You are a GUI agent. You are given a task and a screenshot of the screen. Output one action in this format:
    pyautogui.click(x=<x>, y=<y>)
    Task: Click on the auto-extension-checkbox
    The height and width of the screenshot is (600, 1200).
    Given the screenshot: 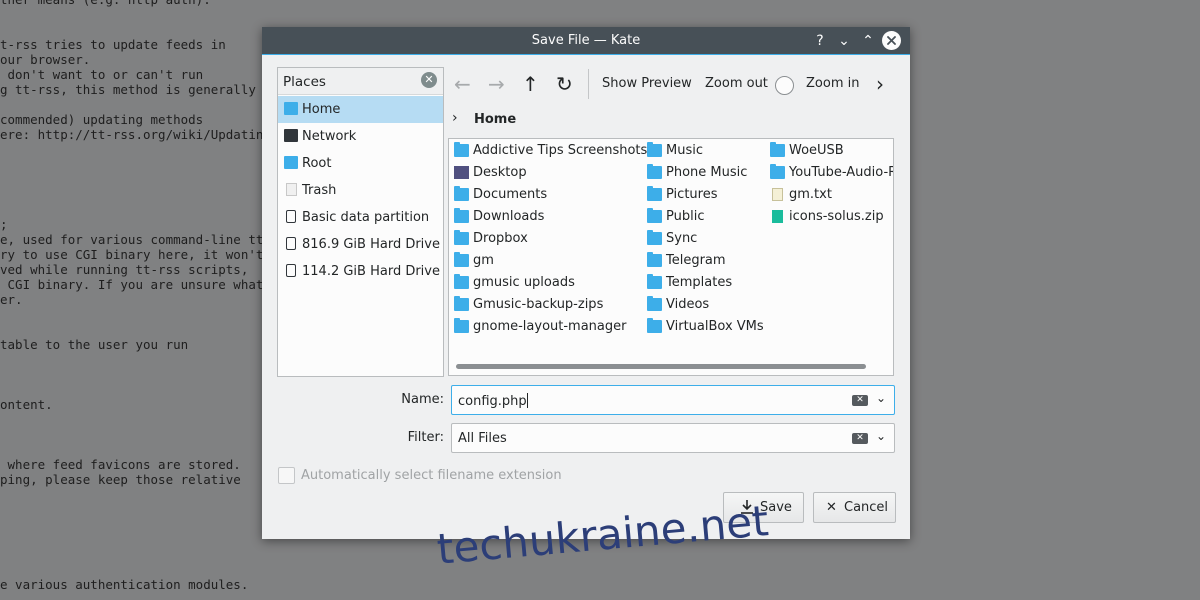 What is the action you would take?
    pyautogui.click(x=286, y=475)
    